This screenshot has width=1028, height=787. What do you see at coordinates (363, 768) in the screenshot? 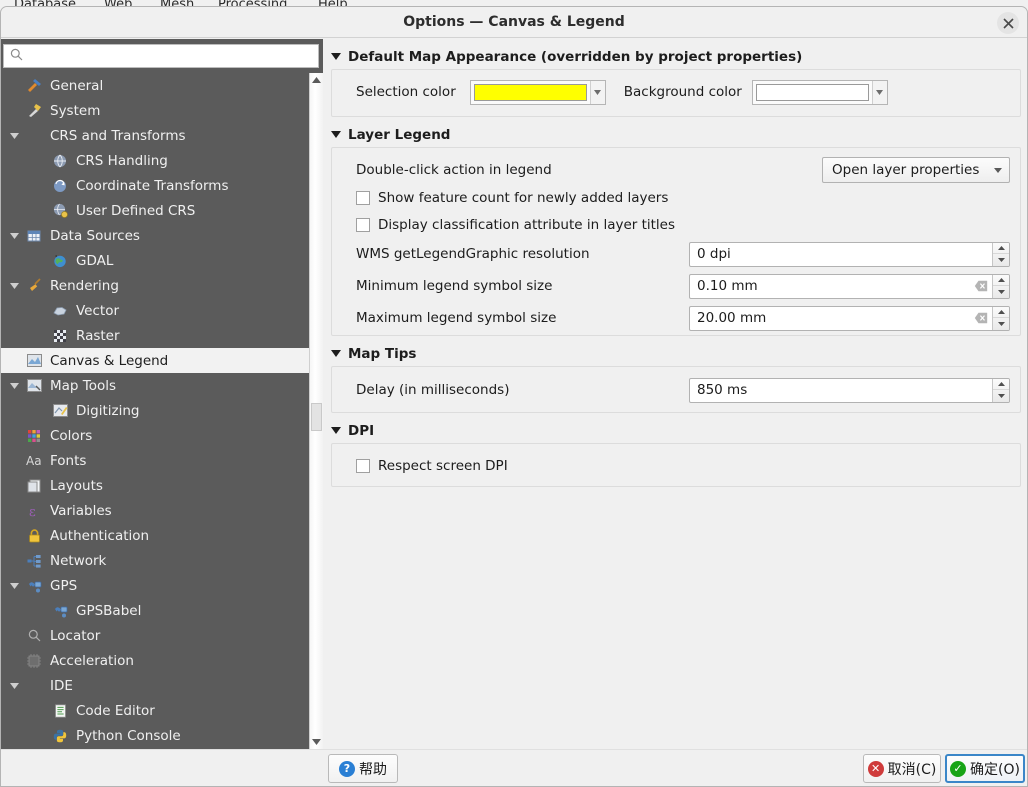
I see `help-button: ? 帮助` at bounding box center [363, 768].